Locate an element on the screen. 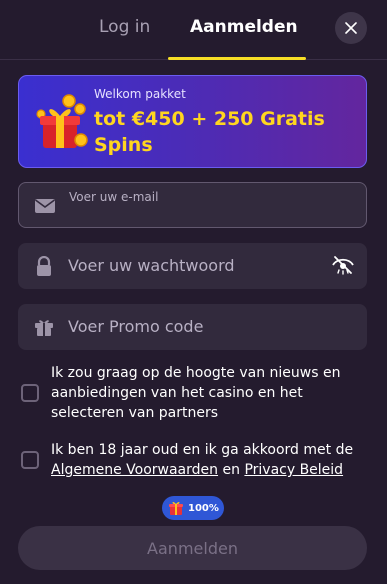 The image size is (387, 584). active-tab-indicator is located at coordinates (237, 58).